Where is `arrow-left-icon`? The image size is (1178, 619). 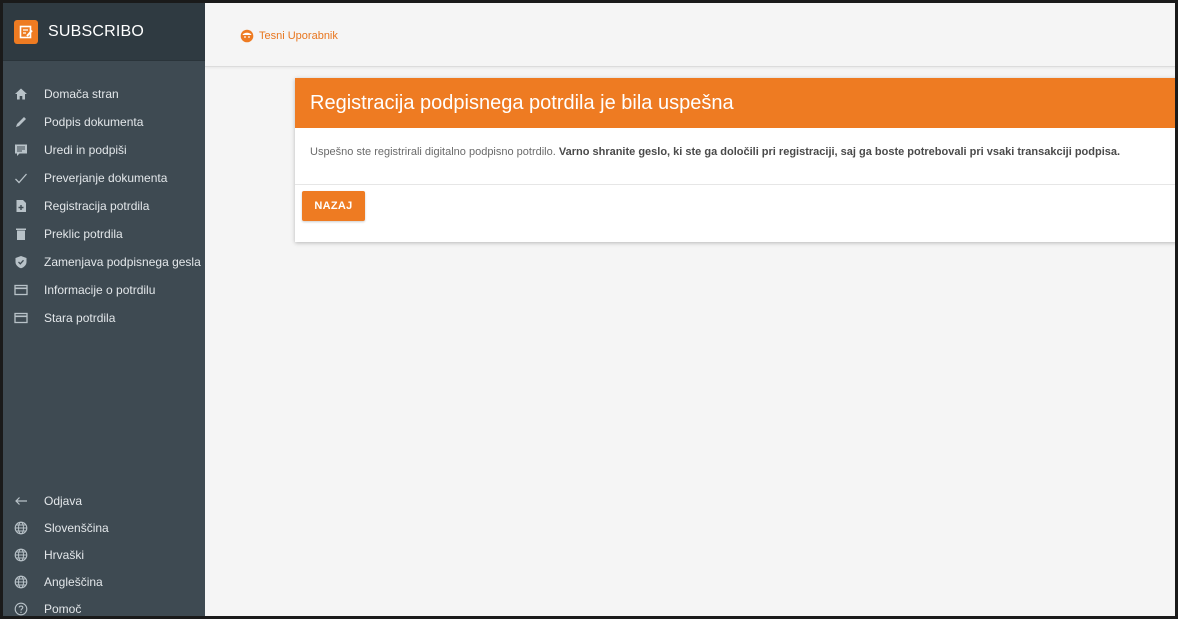 arrow-left-icon is located at coordinates (21, 501).